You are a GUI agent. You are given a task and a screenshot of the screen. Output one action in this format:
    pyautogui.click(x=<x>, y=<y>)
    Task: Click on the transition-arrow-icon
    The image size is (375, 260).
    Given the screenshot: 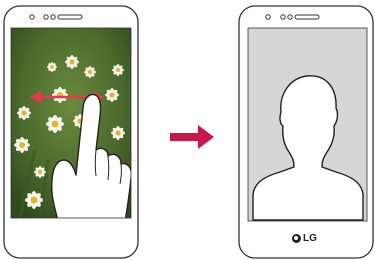 What is the action you would take?
    pyautogui.click(x=192, y=137)
    